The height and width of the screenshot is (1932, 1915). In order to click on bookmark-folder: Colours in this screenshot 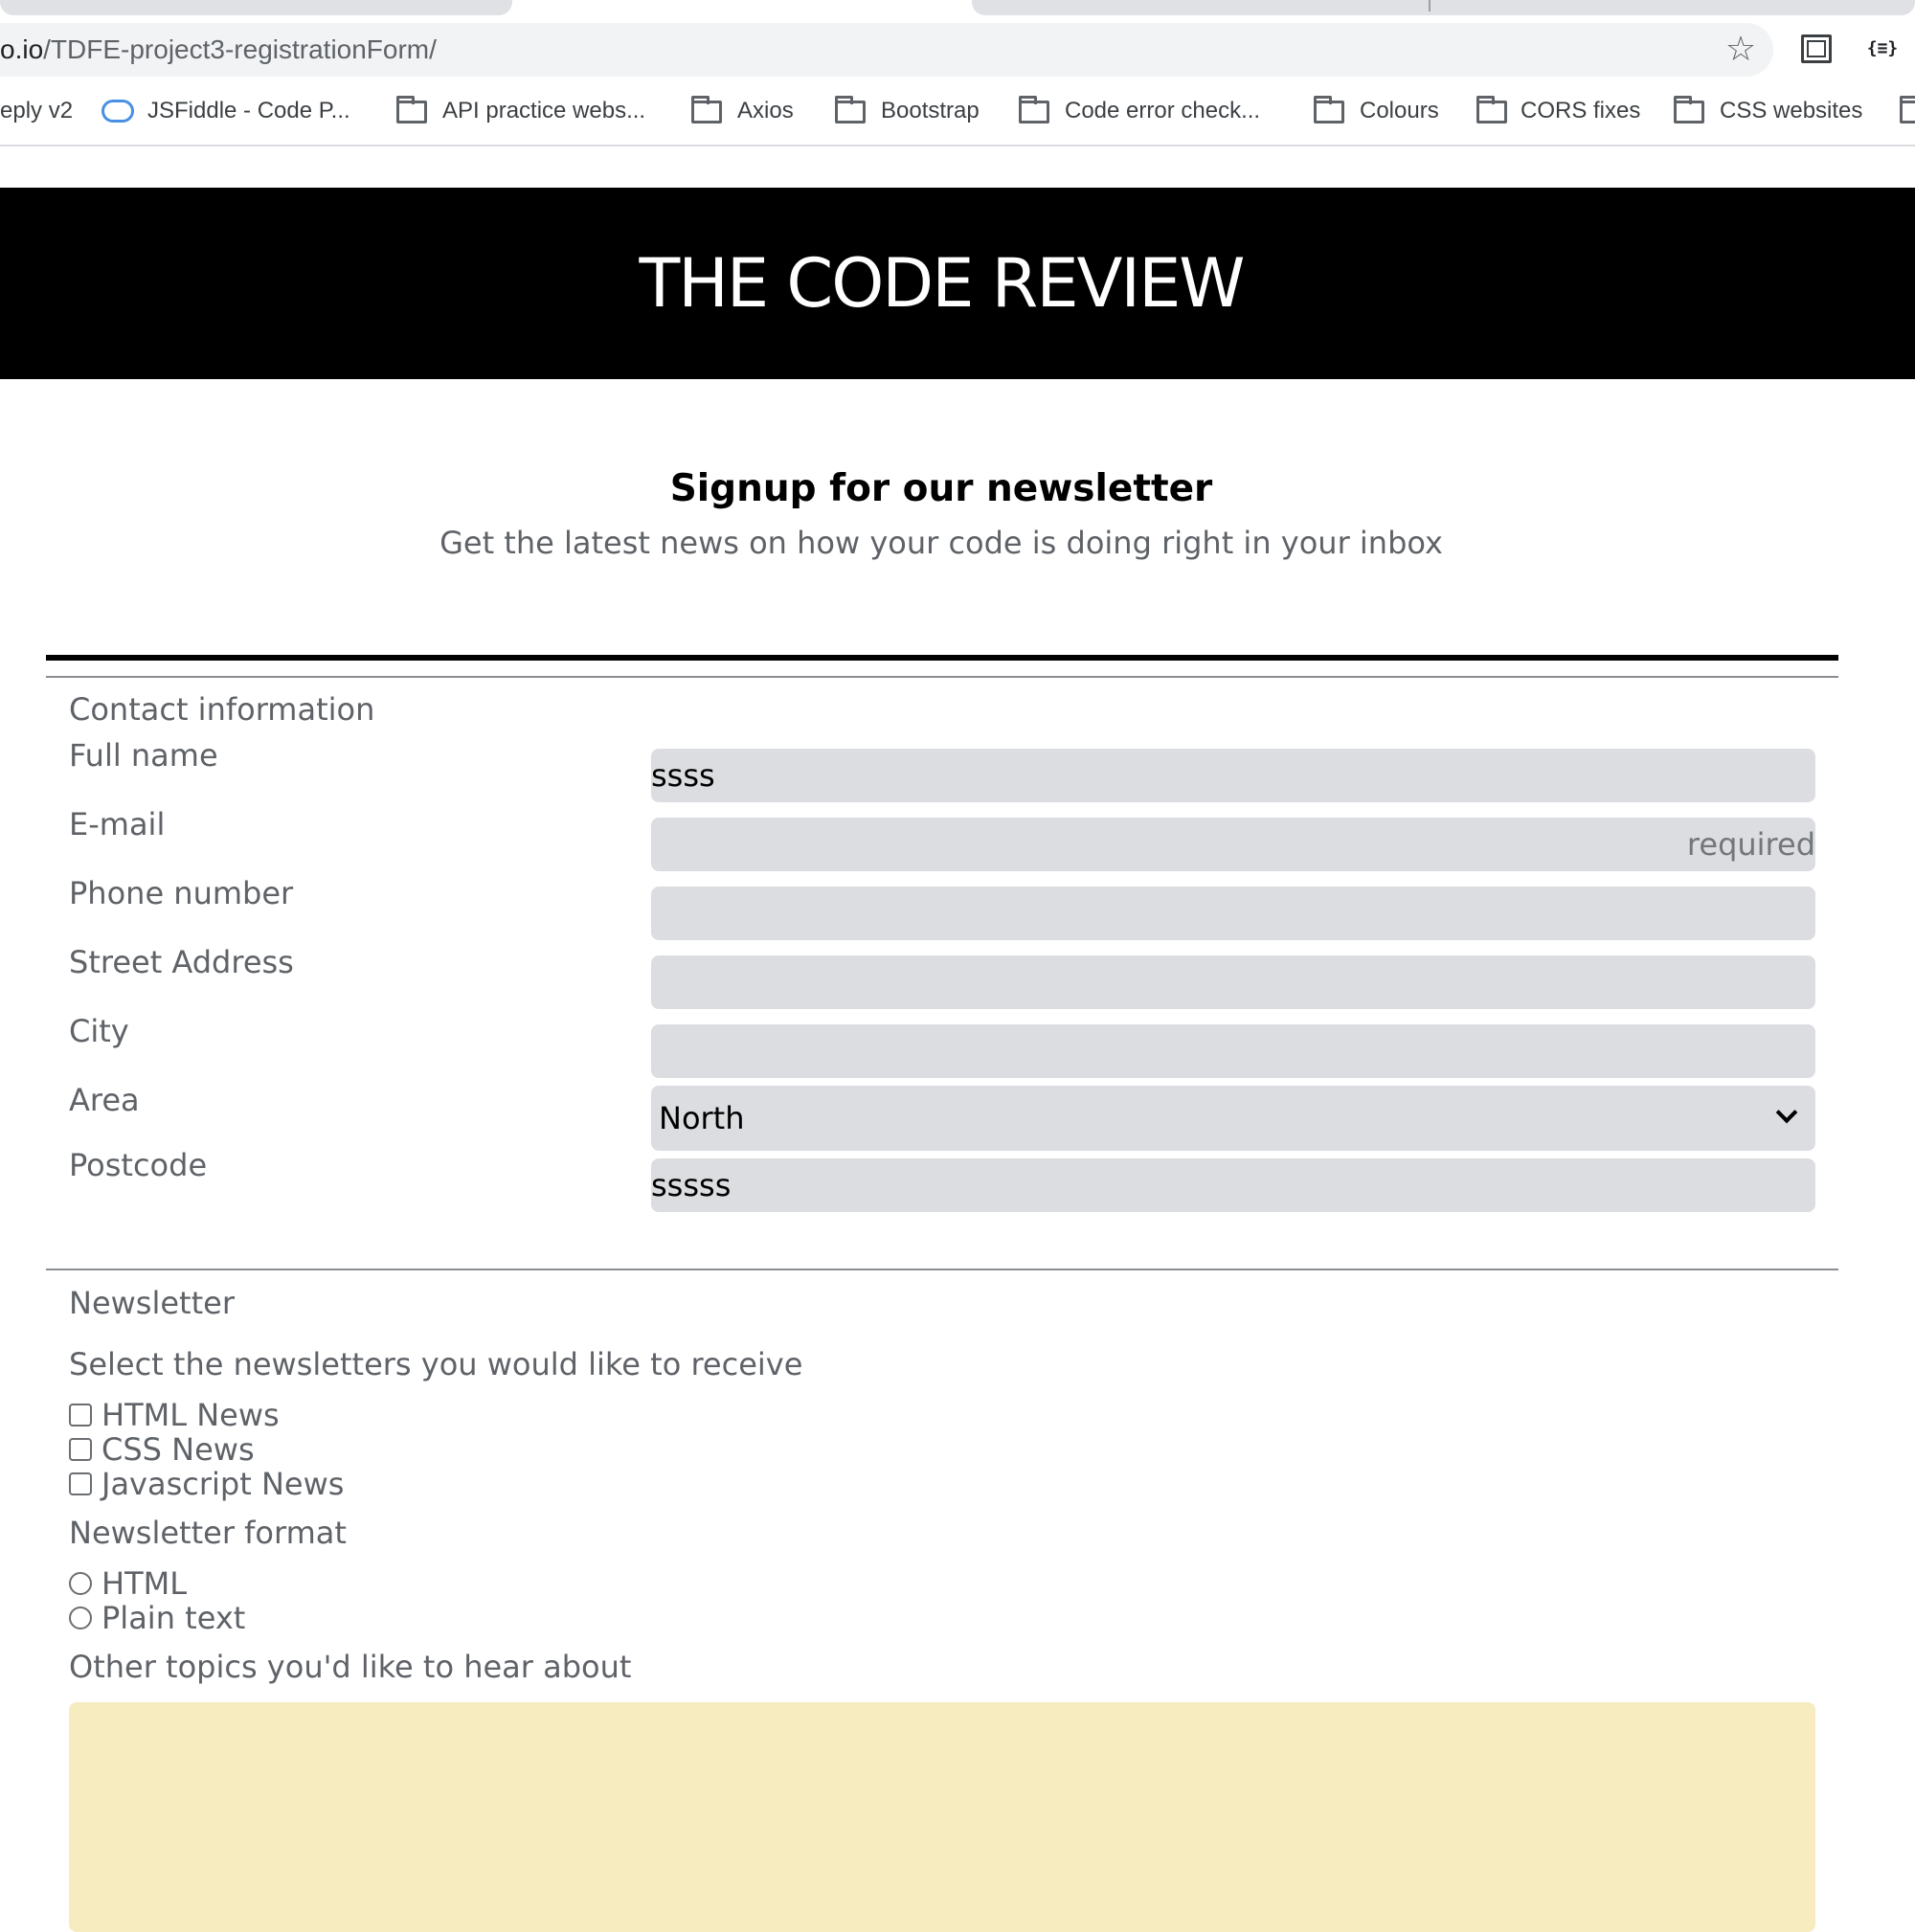, I will do `click(1400, 111)`.